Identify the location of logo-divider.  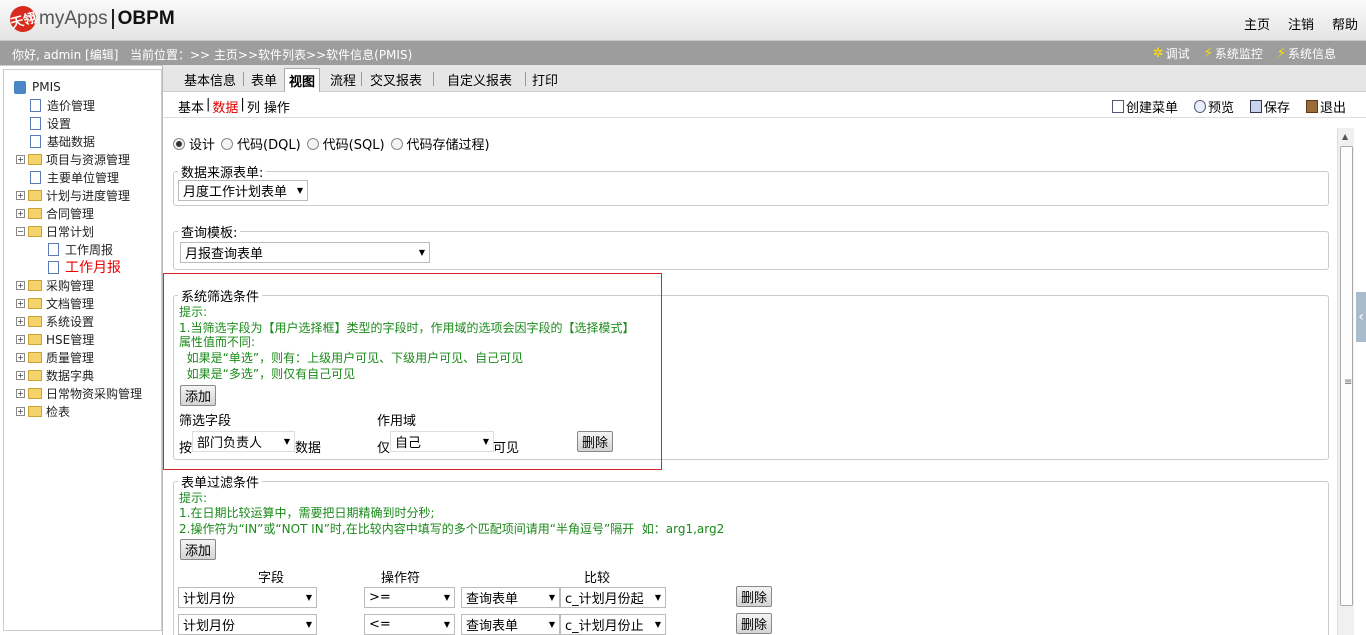
(112, 19).